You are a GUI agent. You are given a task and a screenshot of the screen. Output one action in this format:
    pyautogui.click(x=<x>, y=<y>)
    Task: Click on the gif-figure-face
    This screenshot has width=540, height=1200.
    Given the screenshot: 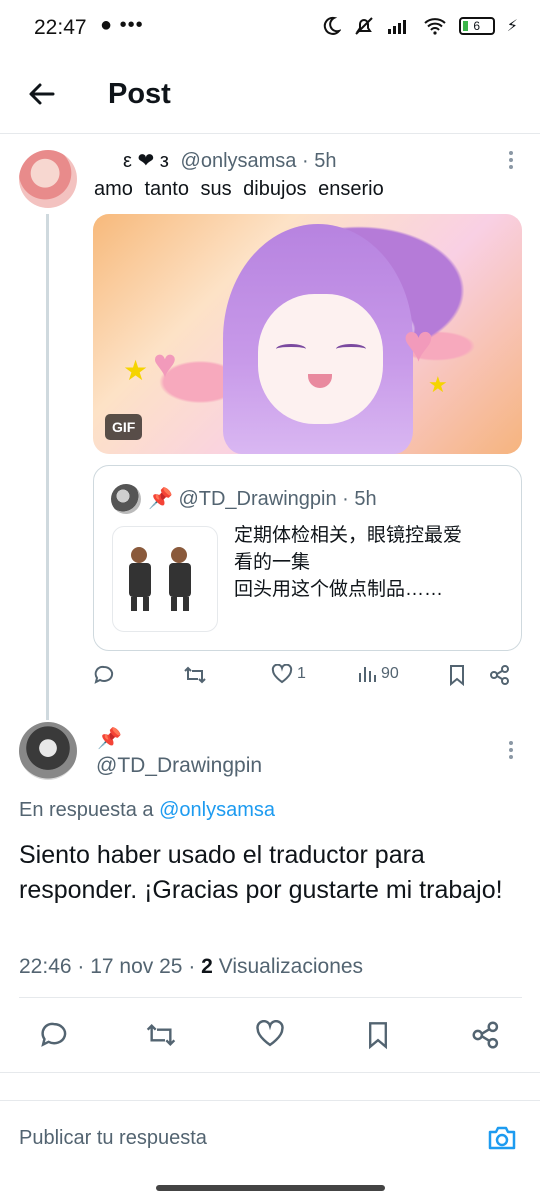 What is the action you would take?
    pyautogui.click(x=320, y=359)
    